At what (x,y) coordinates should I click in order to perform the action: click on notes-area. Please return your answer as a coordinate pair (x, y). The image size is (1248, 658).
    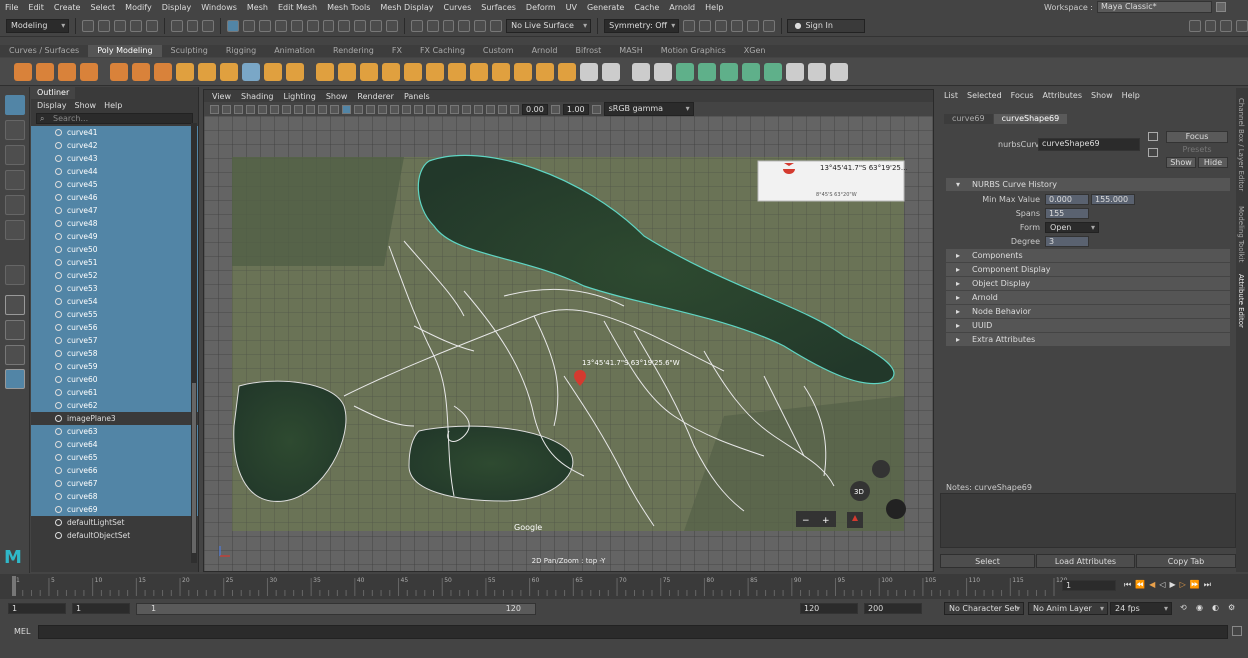
    Looking at the image, I should click on (1088, 520).